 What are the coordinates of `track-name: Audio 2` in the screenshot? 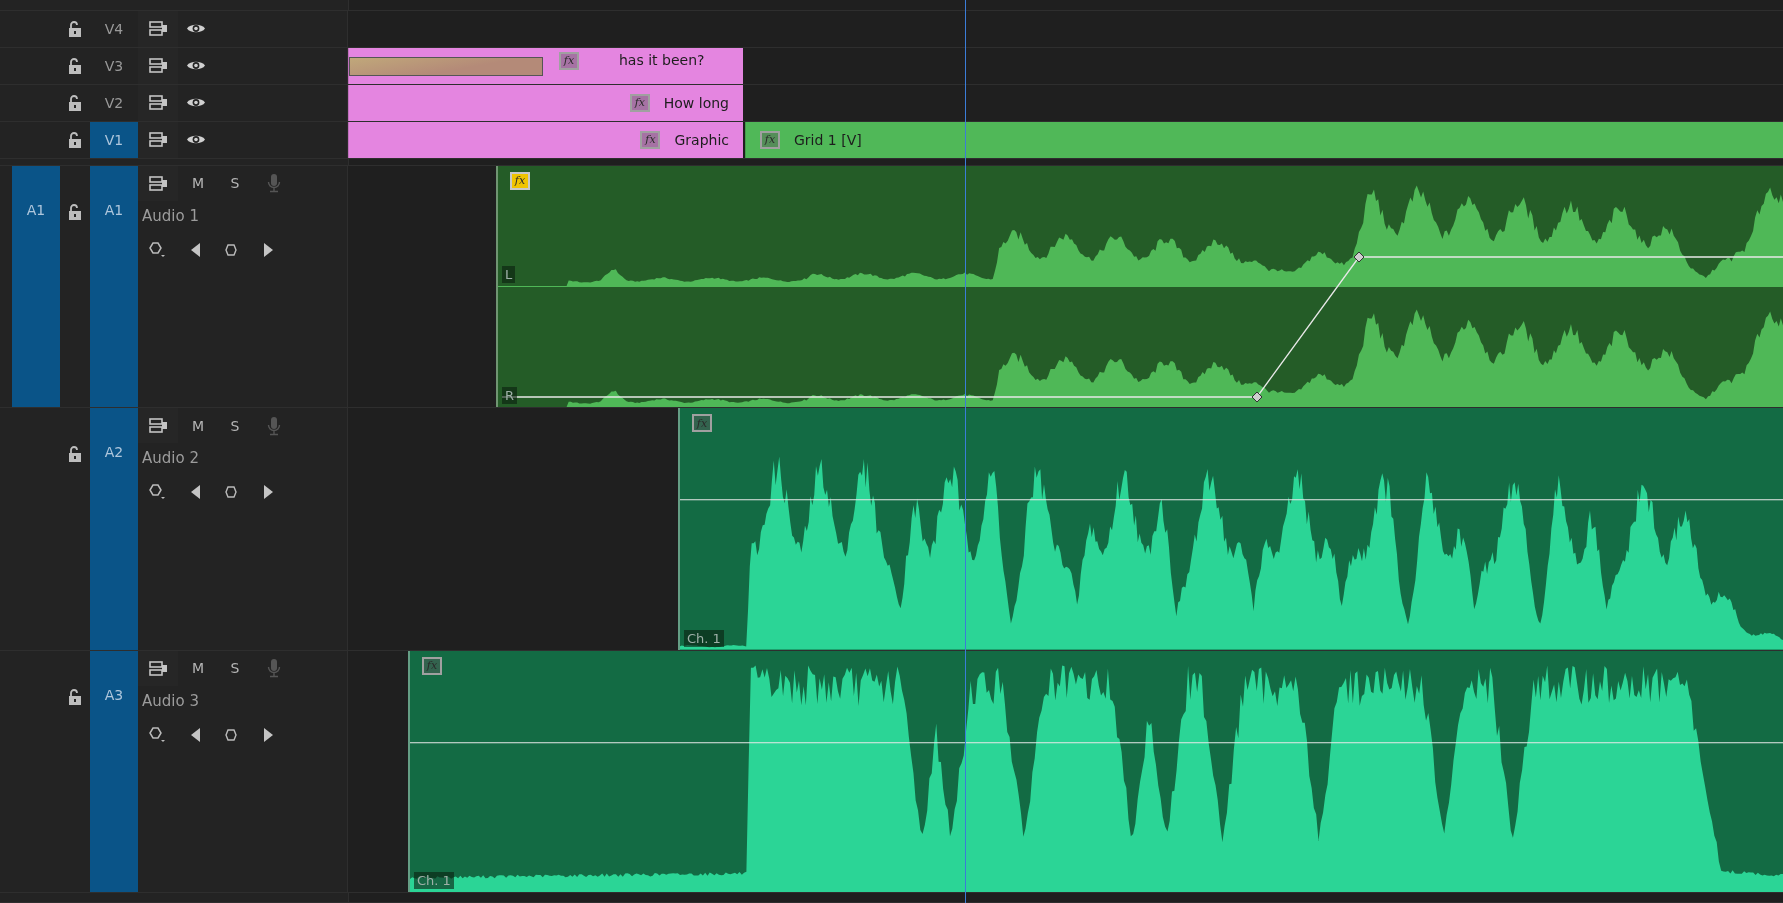 It's located at (171, 458).